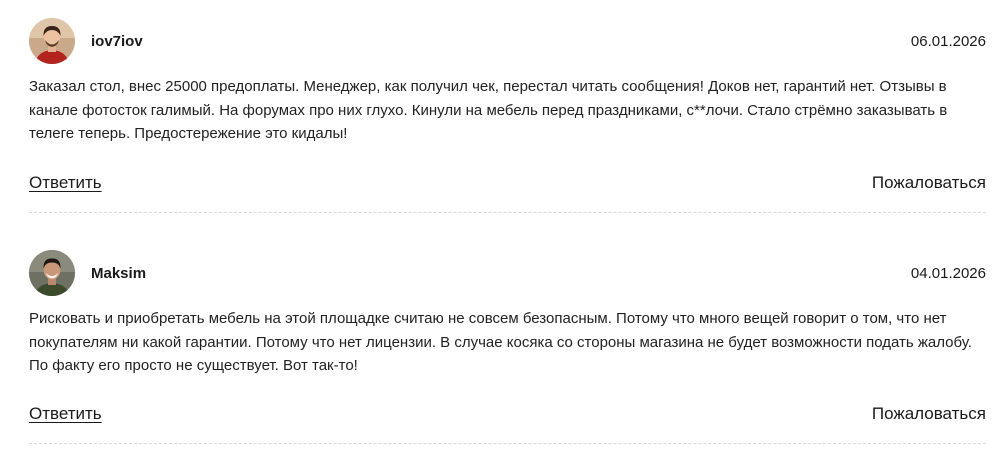 This screenshot has height=462, width=1006. What do you see at coordinates (948, 41) in the screenshot?
I see `comment-date: 06.01.2026` at bounding box center [948, 41].